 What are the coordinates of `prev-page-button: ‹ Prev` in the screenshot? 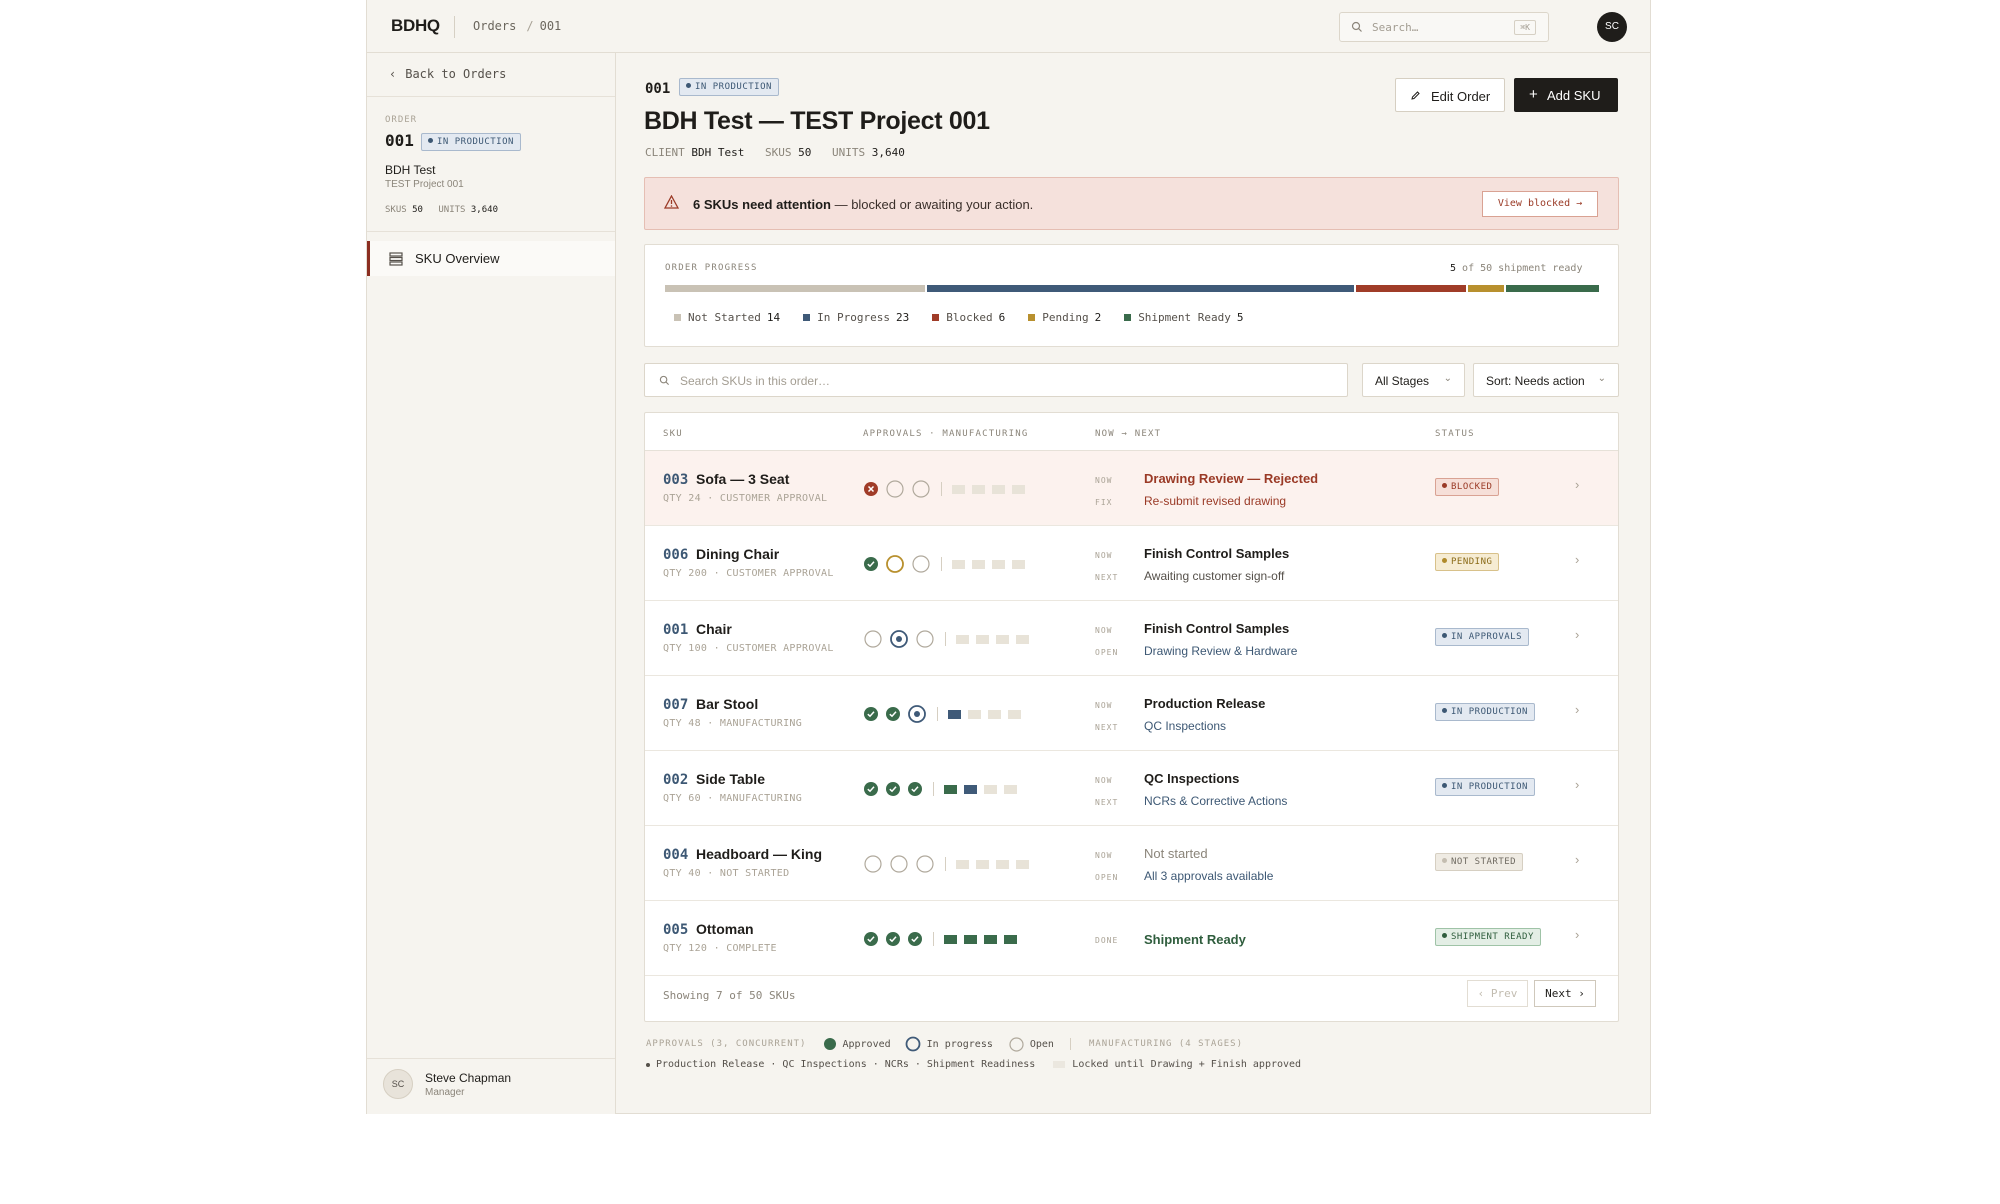 It's located at (1497, 993).